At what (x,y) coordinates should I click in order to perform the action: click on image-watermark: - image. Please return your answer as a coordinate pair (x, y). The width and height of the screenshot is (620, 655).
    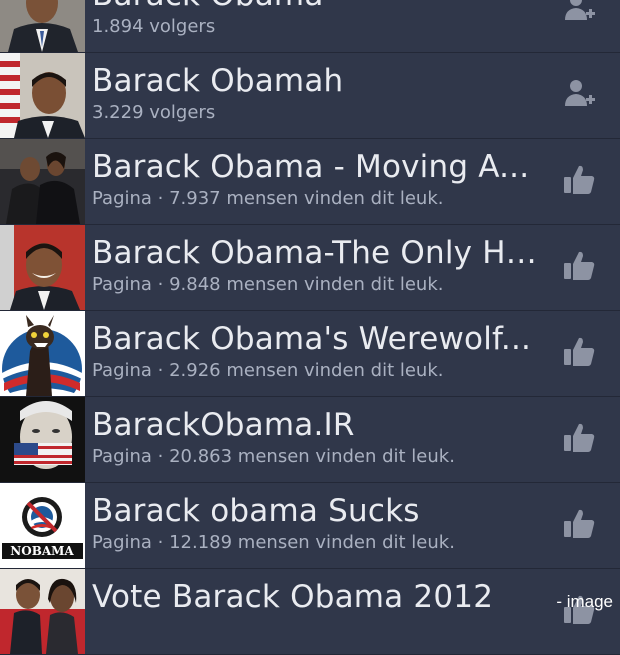
    Looking at the image, I should click on (584, 601).